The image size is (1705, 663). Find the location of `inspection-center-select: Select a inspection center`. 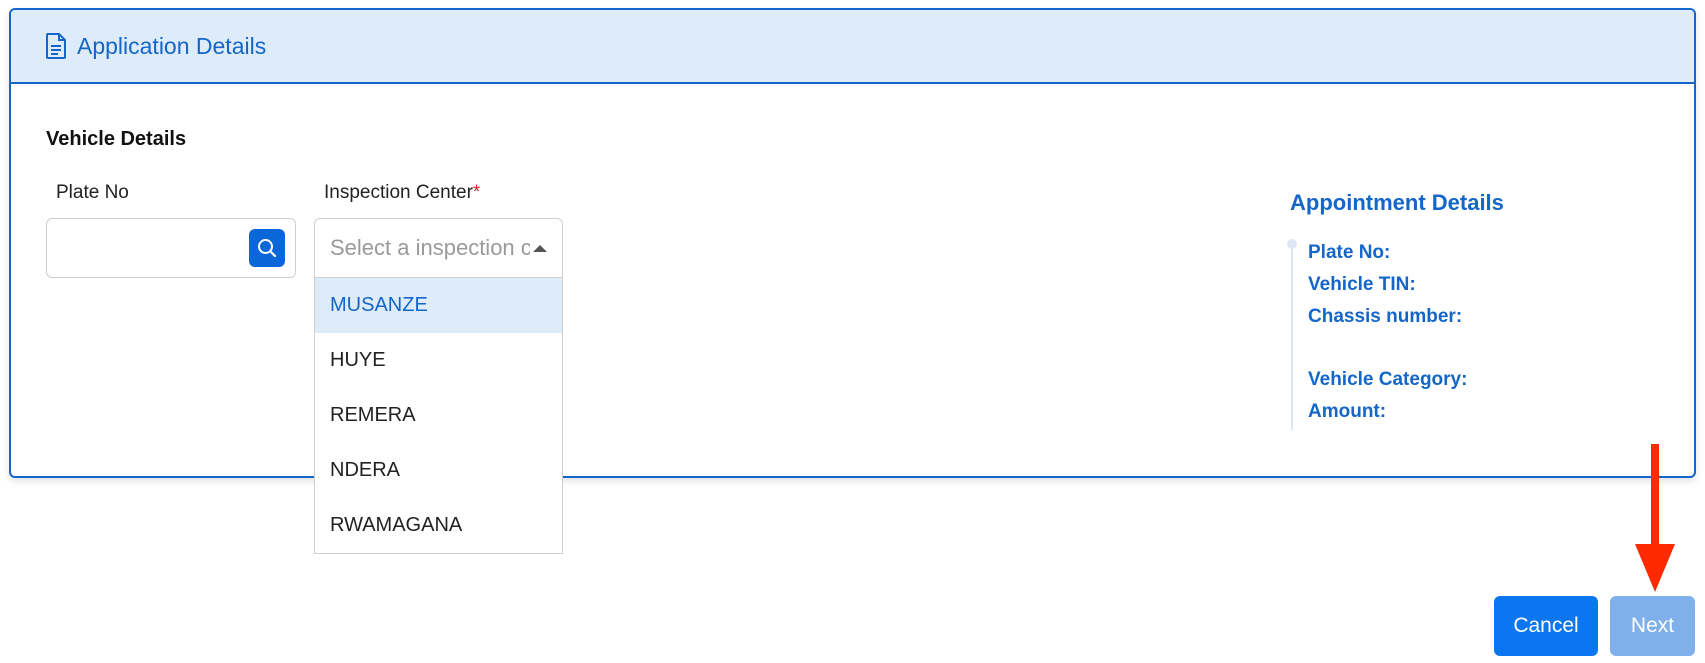

inspection-center-select: Select a inspection center is located at coordinates (438, 248).